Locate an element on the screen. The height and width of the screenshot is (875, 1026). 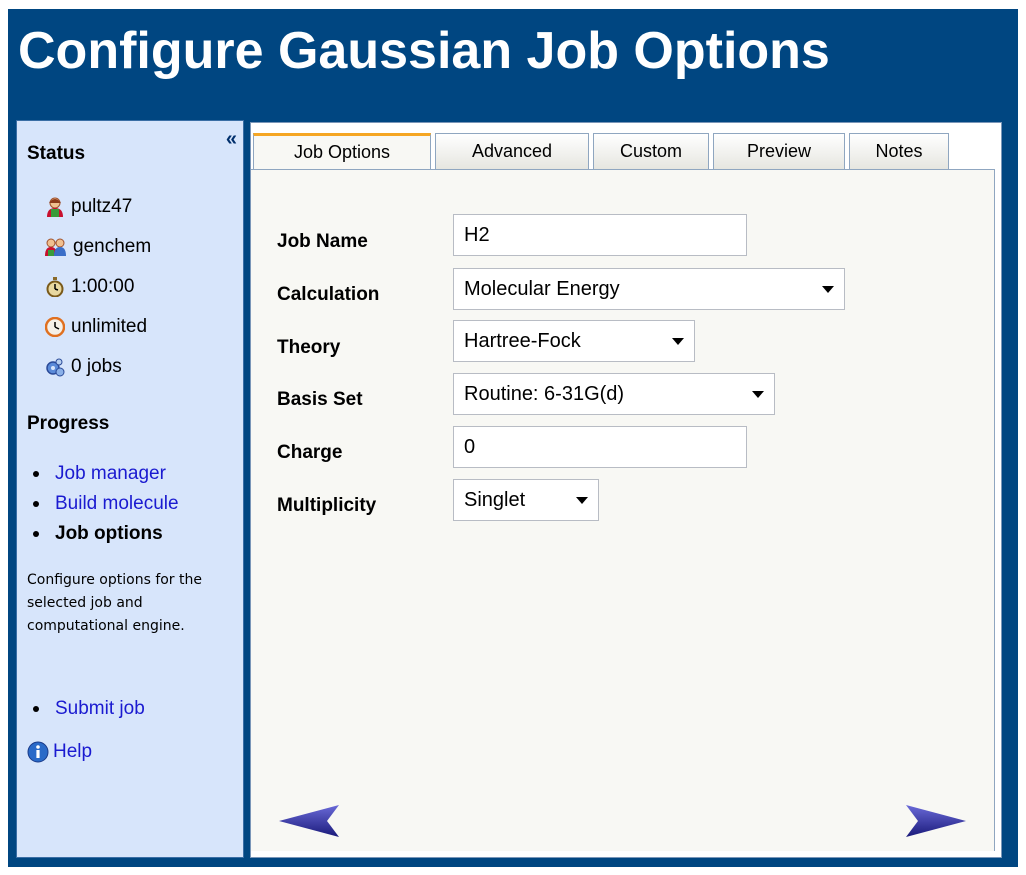
calculation-value: Molecular Energy is located at coordinates (542, 288).